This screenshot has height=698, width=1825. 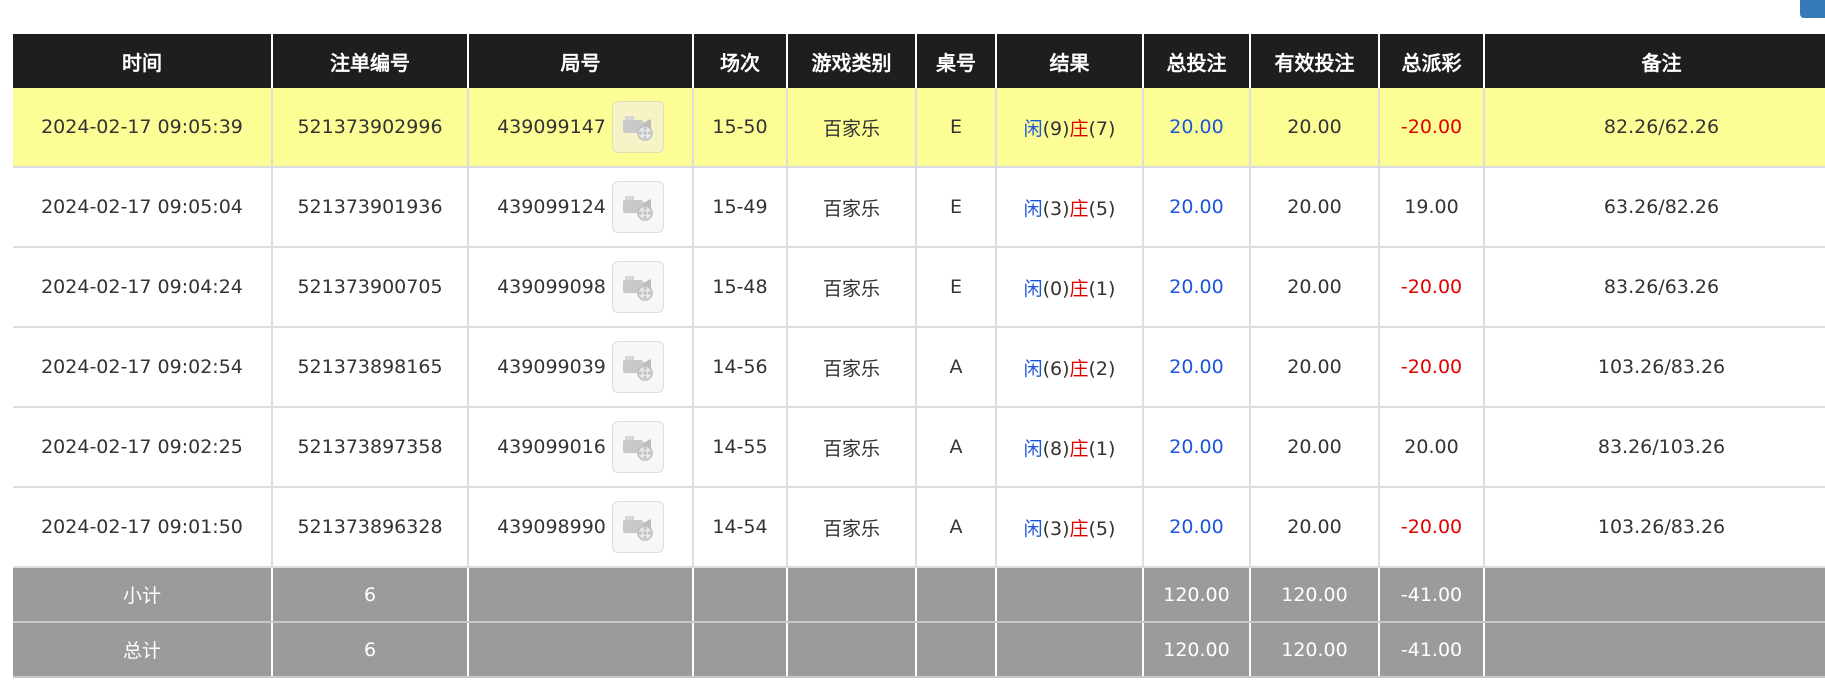 I want to click on header-round-id: 局号, so click(x=581, y=61).